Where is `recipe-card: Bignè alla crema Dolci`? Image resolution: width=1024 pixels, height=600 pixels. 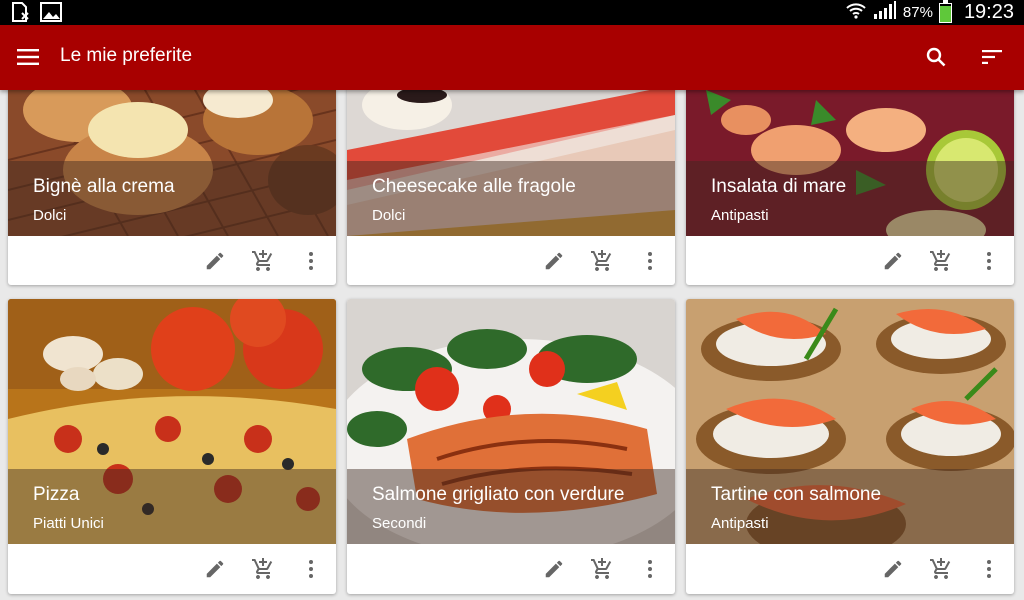
recipe-card: Bignè alla crema Dolci is located at coordinates (172, 172).